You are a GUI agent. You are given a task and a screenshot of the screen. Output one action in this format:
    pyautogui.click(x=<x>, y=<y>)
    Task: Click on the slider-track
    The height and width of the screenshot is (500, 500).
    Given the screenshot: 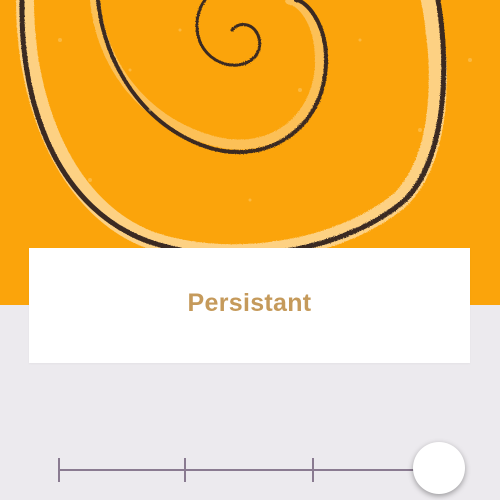 What is the action you would take?
    pyautogui.click(x=250, y=470)
    